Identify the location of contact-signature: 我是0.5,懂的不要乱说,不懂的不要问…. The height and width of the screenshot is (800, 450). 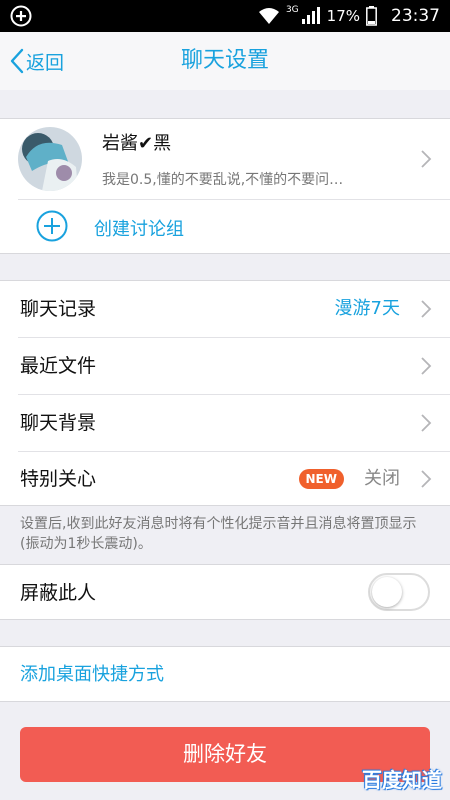
(223, 180).